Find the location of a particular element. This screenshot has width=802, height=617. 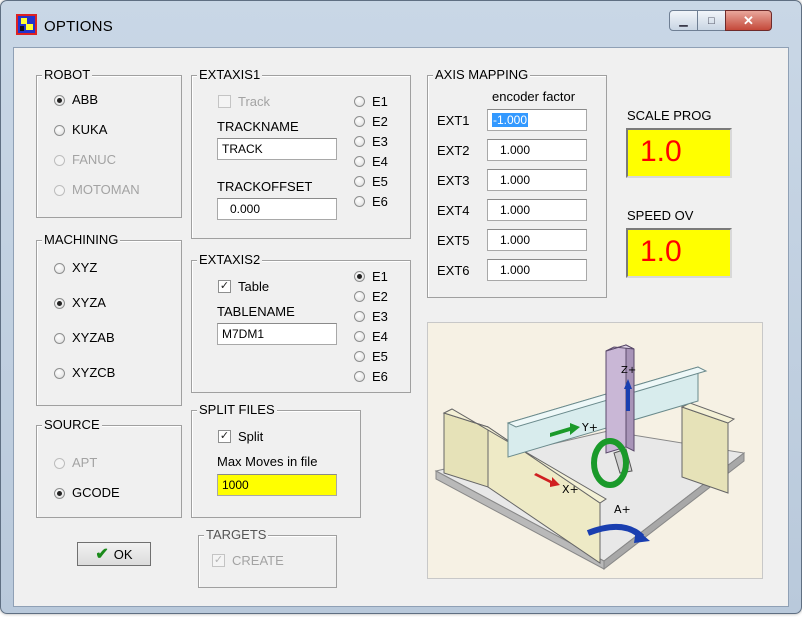

extaxis2-e3-label: E3 is located at coordinates (380, 316).